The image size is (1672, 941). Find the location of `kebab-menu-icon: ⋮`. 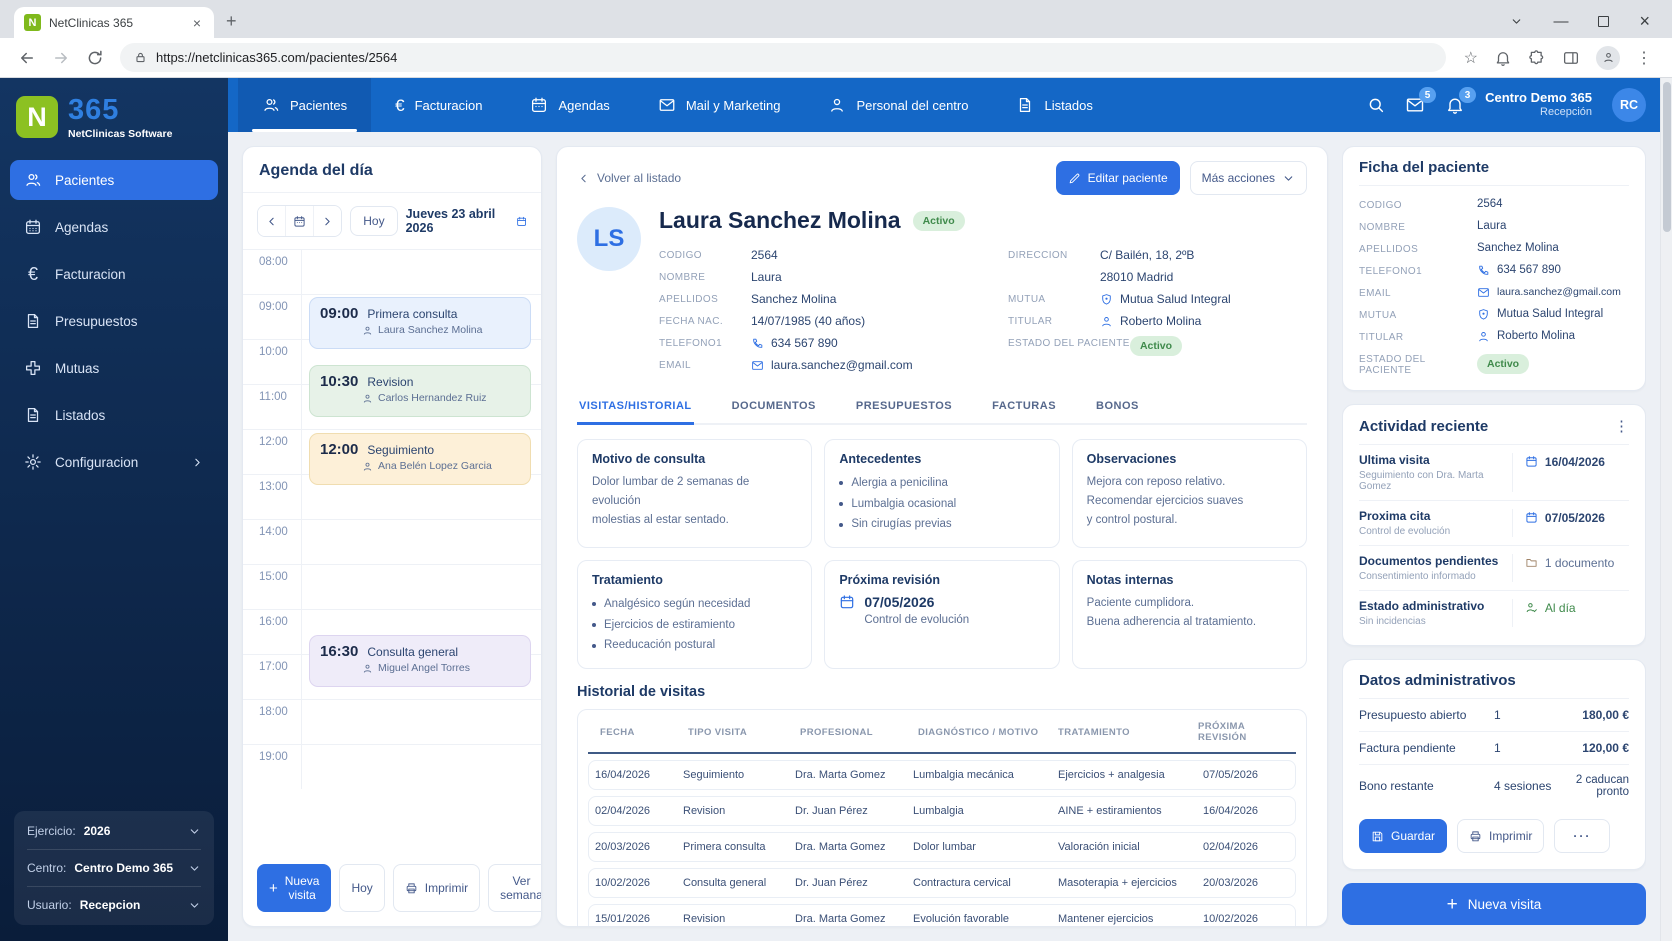

kebab-menu-icon: ⋮ is located at coordinates (1621, 426).